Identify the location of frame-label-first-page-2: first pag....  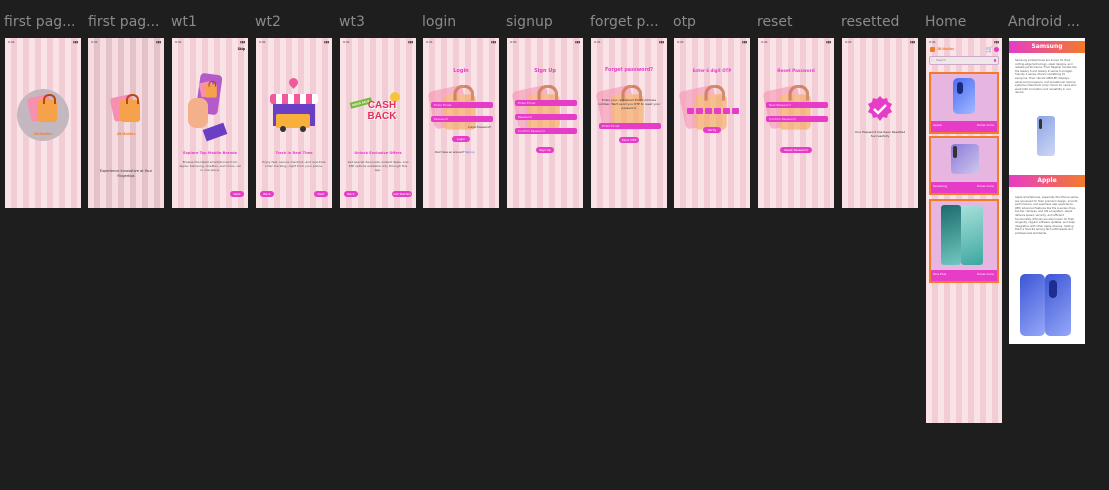
(124, 22).